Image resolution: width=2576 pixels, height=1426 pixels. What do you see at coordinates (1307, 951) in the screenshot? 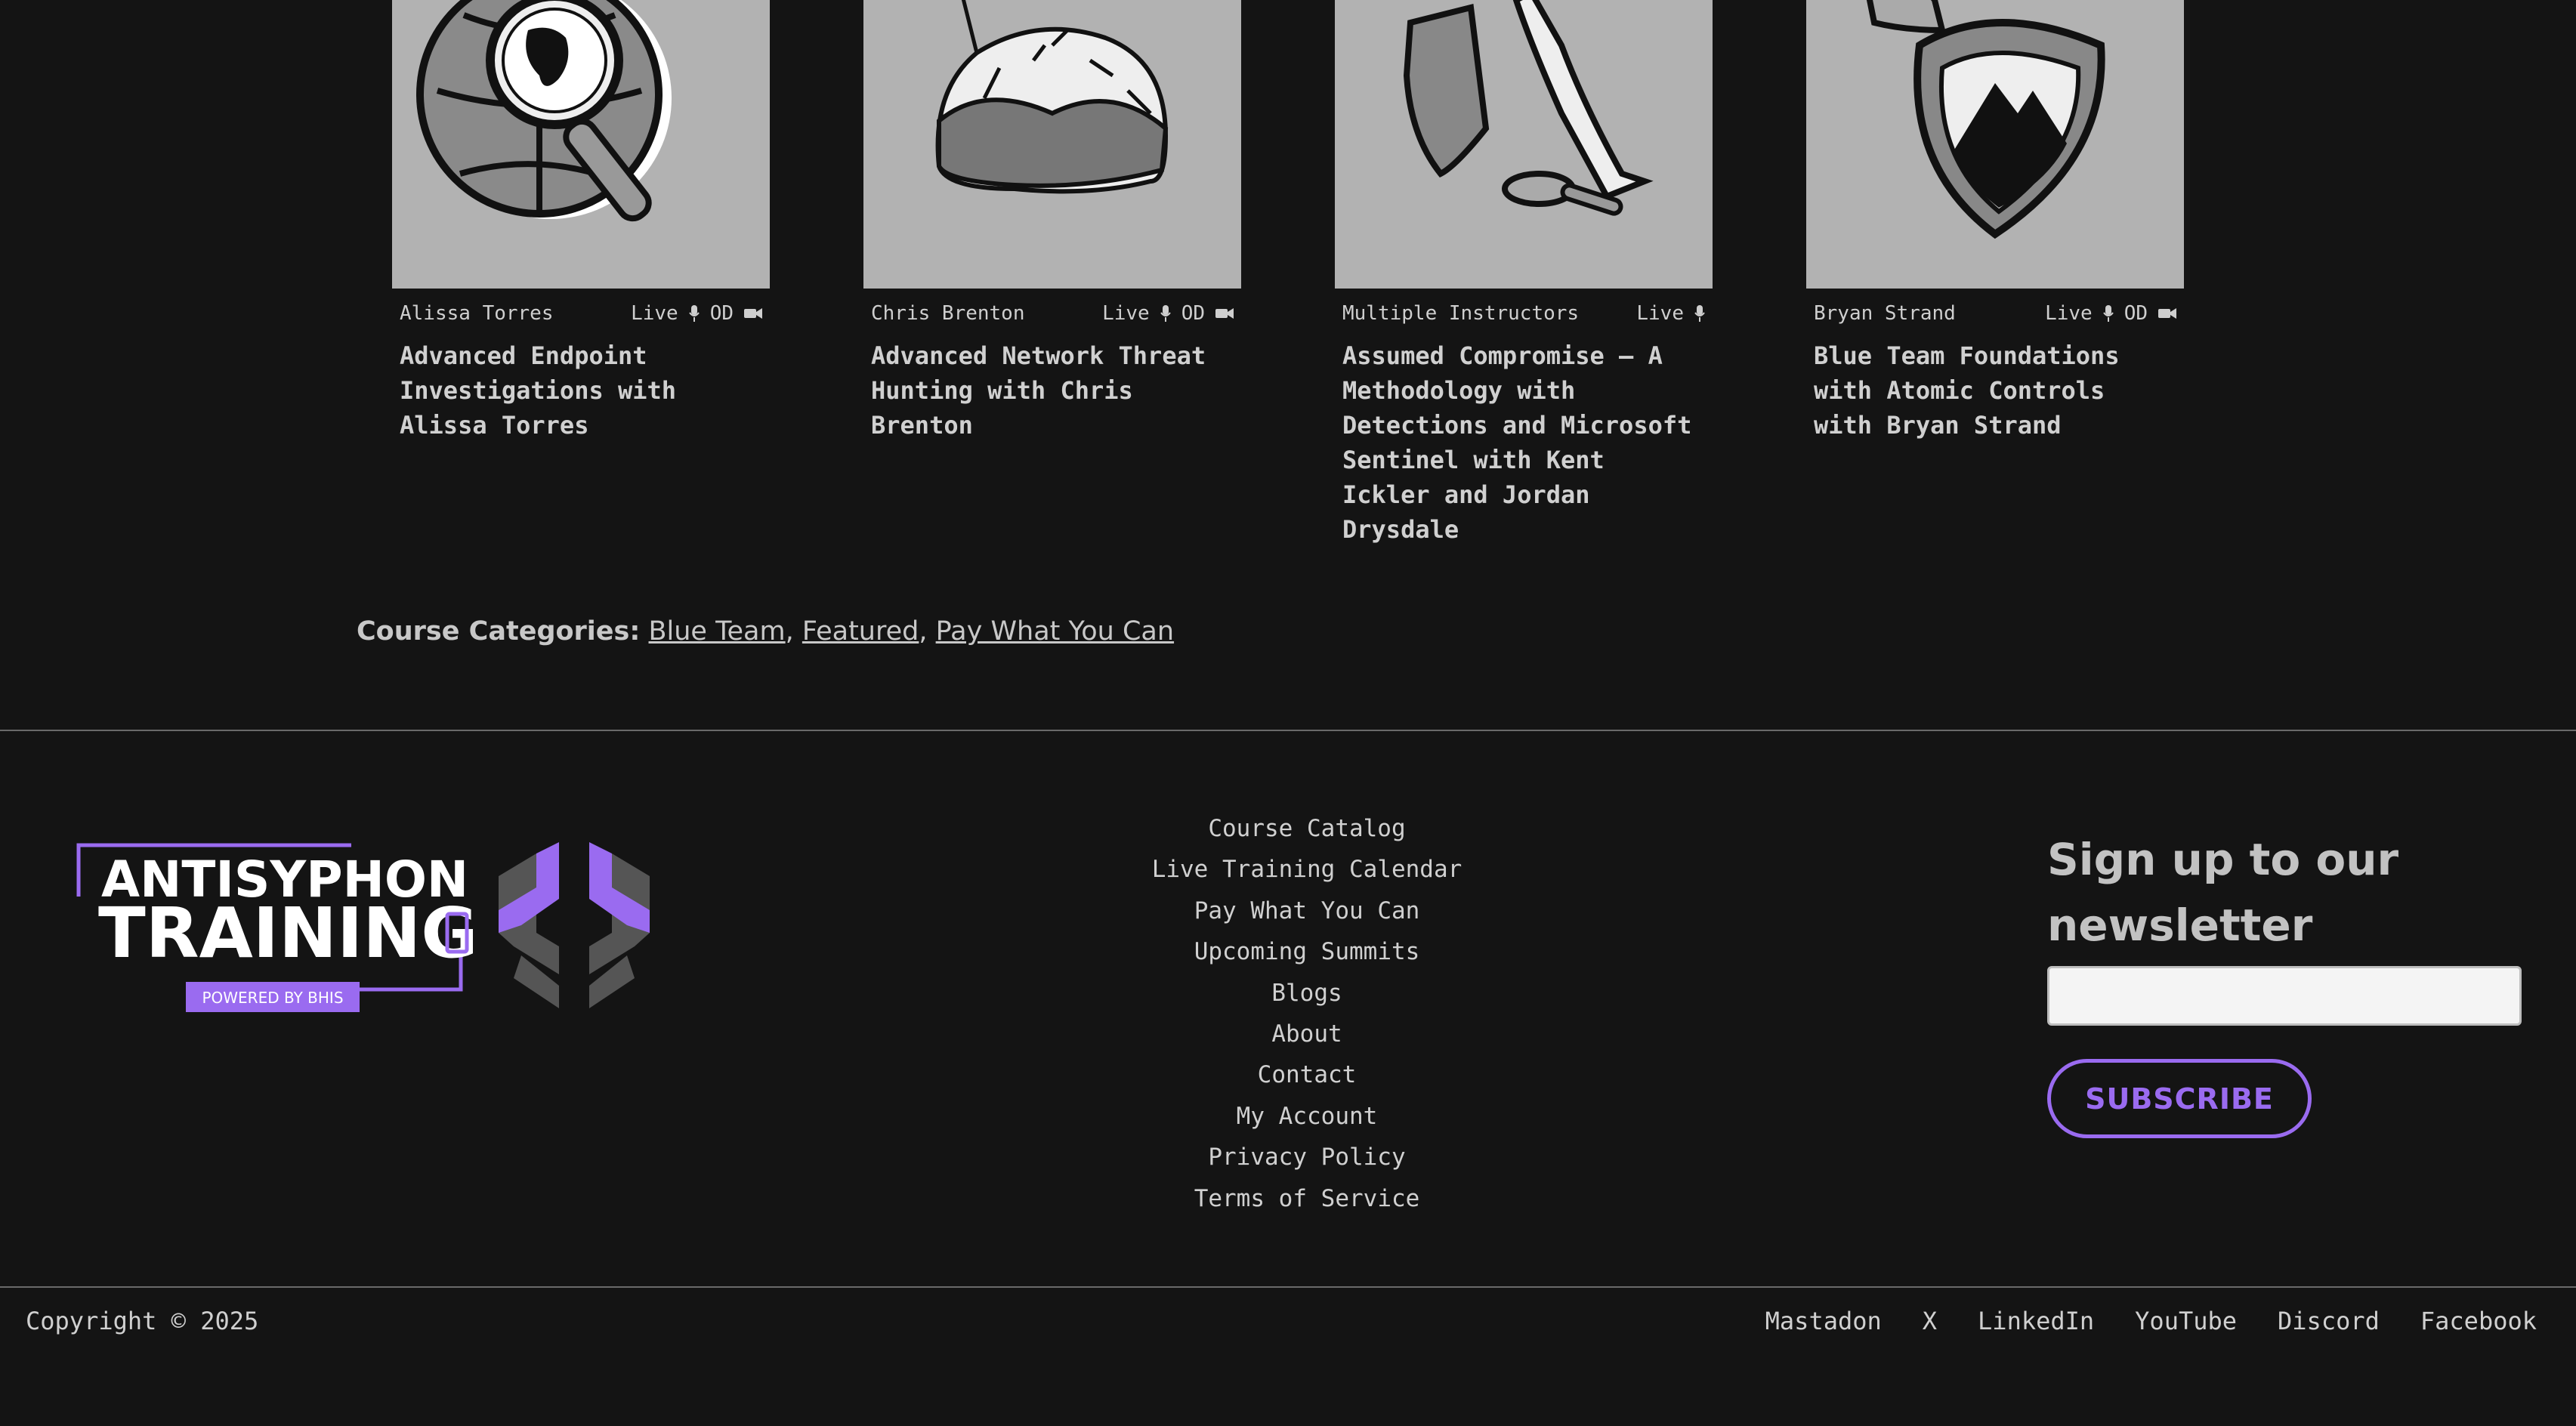
I see `footer-link-upcoming-summits: Upcoming Summits` at bounding box center [1307, 951].